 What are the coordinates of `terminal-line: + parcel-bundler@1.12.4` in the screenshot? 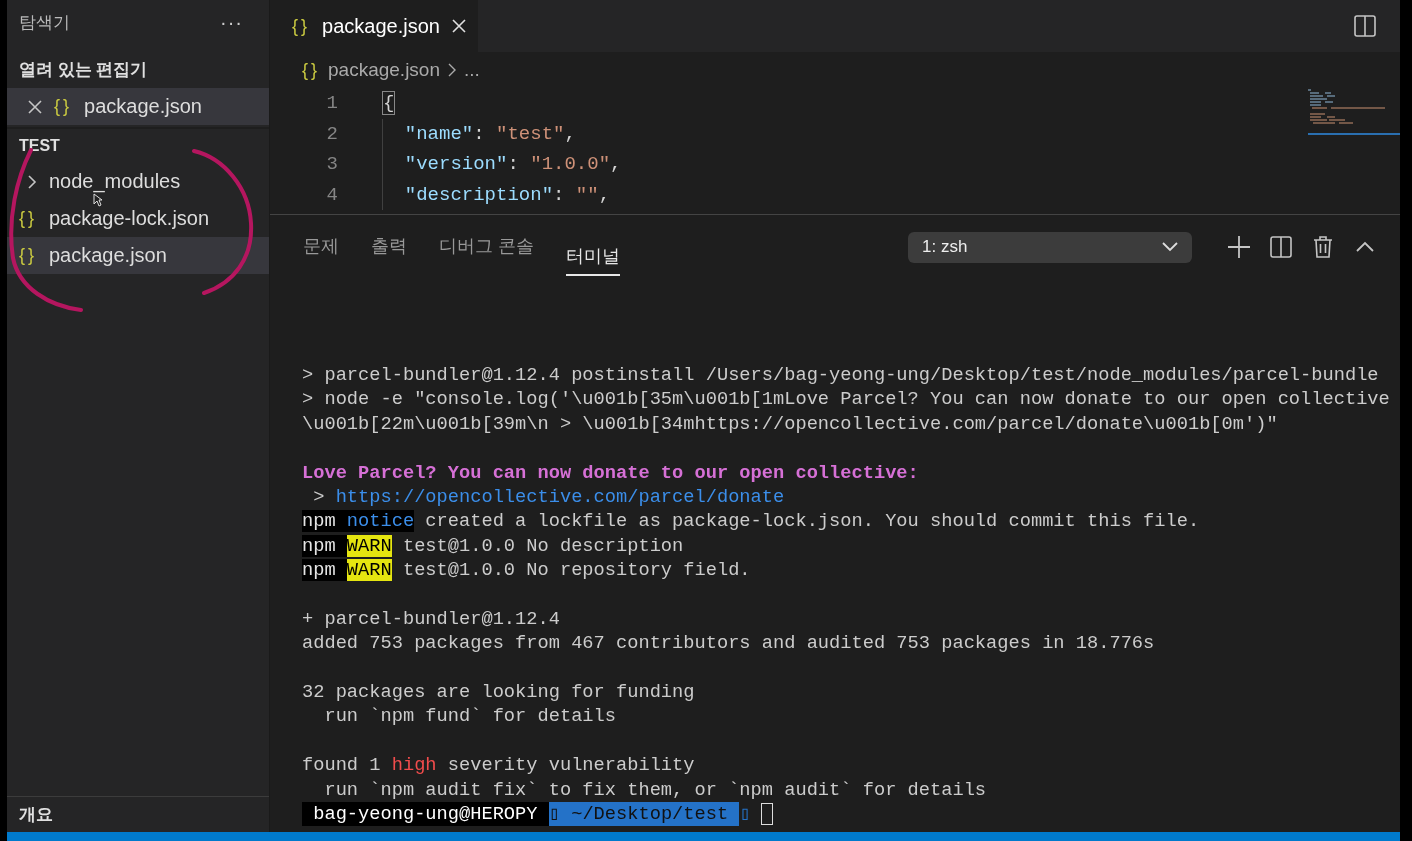 It's located at (431, 619).